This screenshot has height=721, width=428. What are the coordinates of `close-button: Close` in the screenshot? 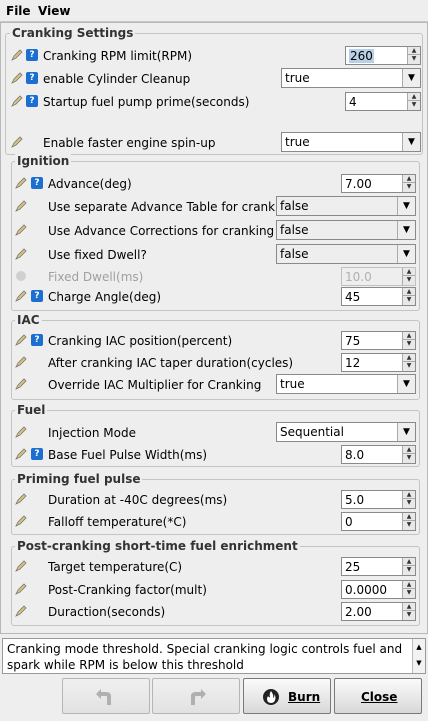 It's located at (378, 696).